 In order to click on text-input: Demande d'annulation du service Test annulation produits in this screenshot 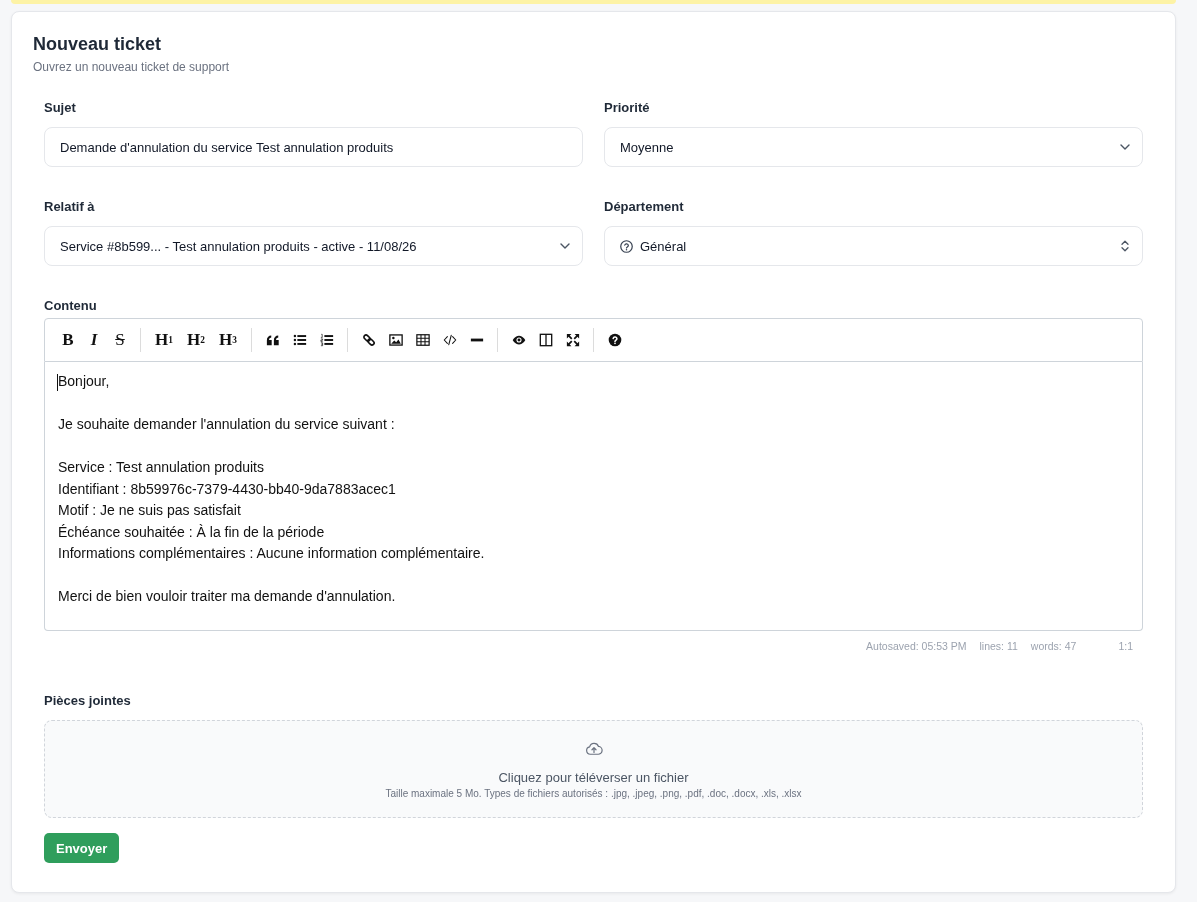, I will do `click(313, 147)`.